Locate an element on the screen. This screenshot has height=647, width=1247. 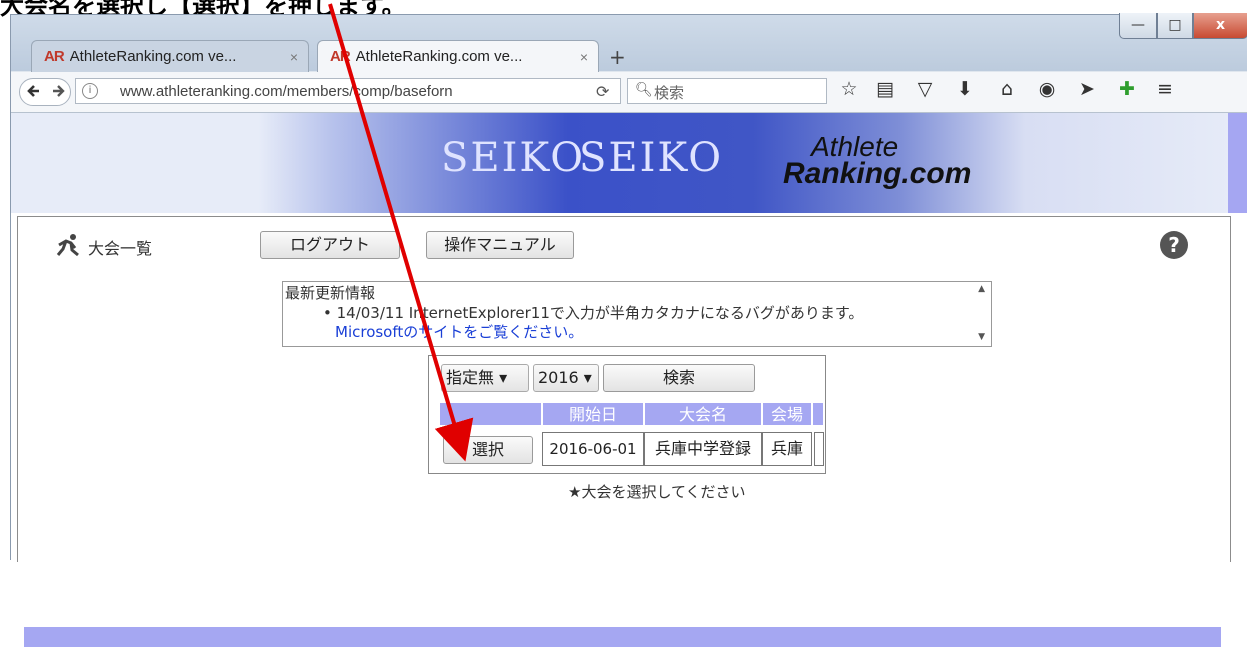
table-cell-extra is located at coordinates (819, 449).